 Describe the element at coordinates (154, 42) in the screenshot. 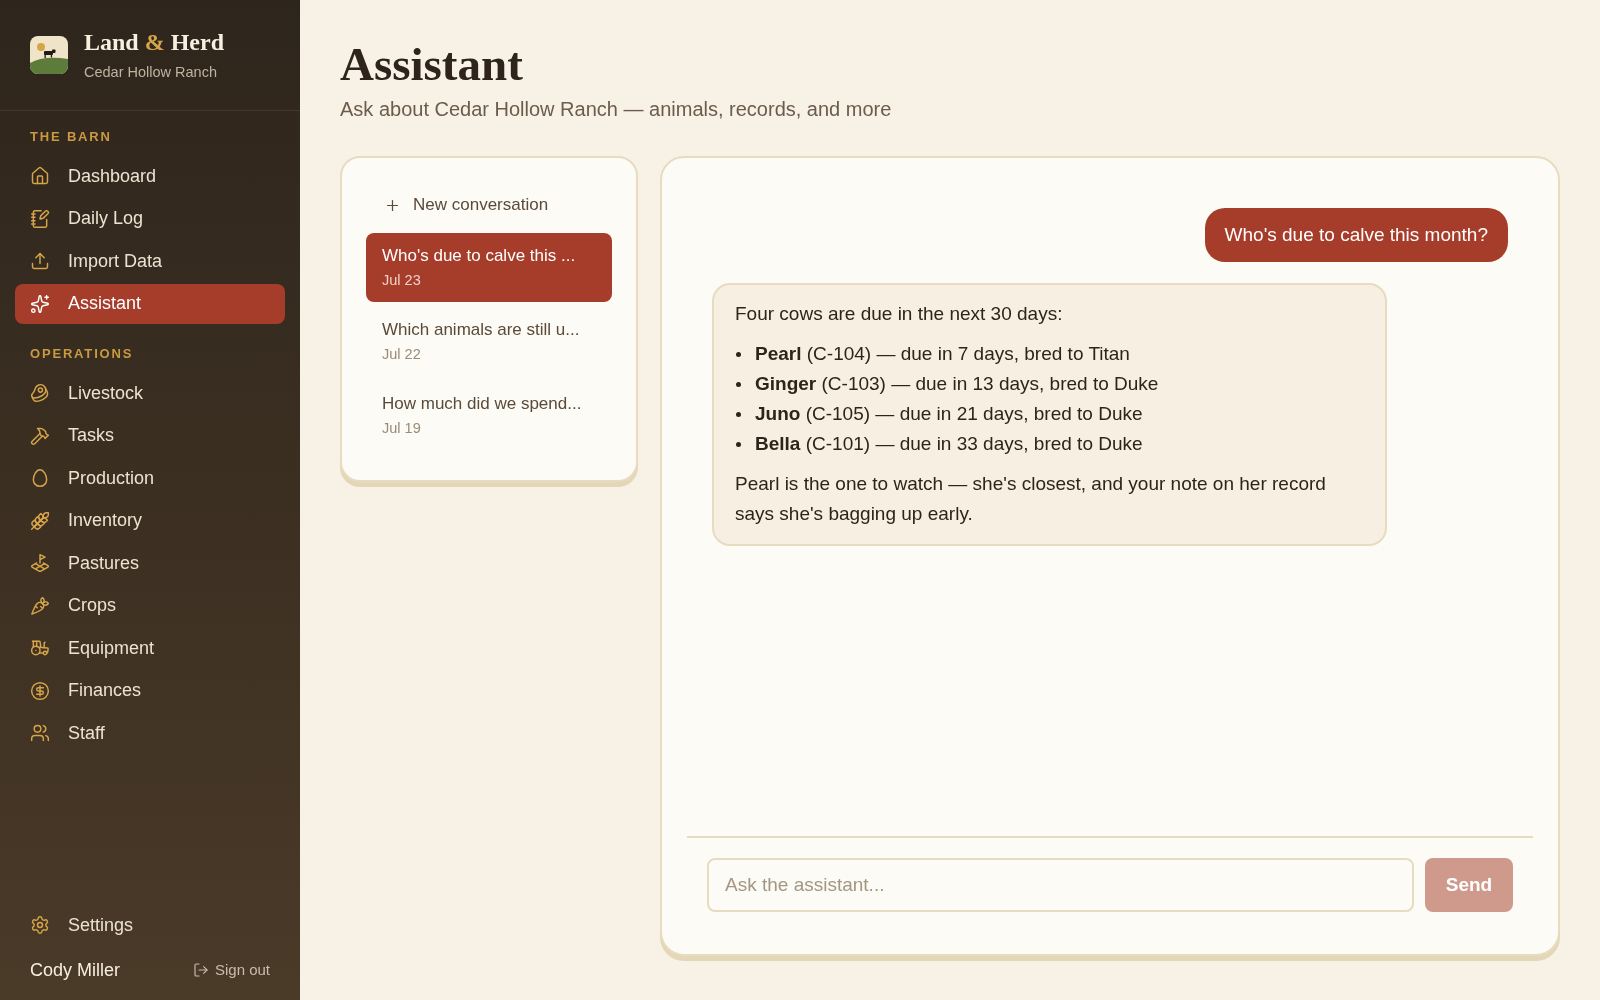

I see `brand-name: Land & Herd` at that location.